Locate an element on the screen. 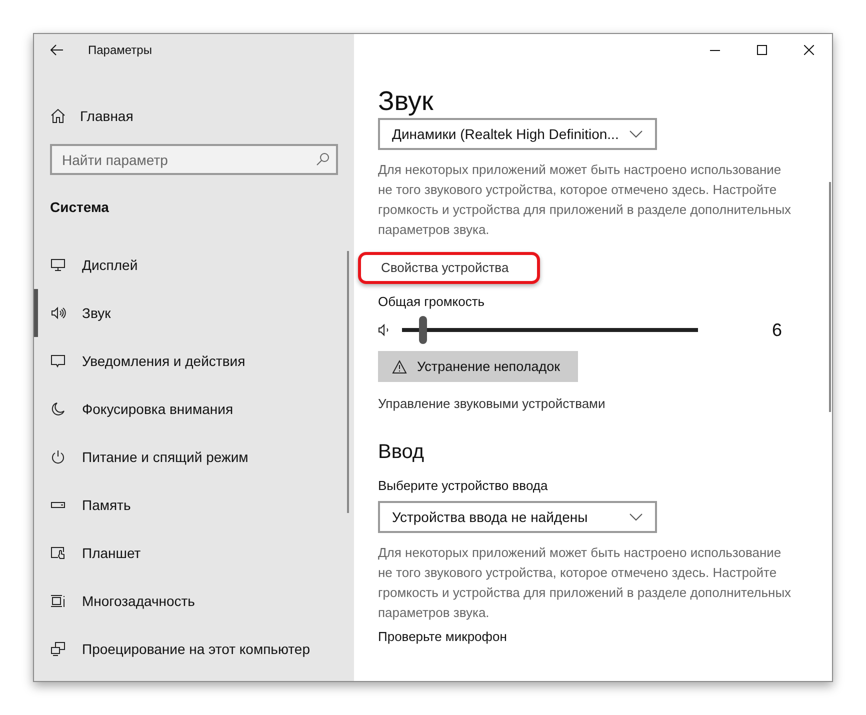 The width and height of the screenshot is (866, 715). search-icon is located at coordinates (323, 159).